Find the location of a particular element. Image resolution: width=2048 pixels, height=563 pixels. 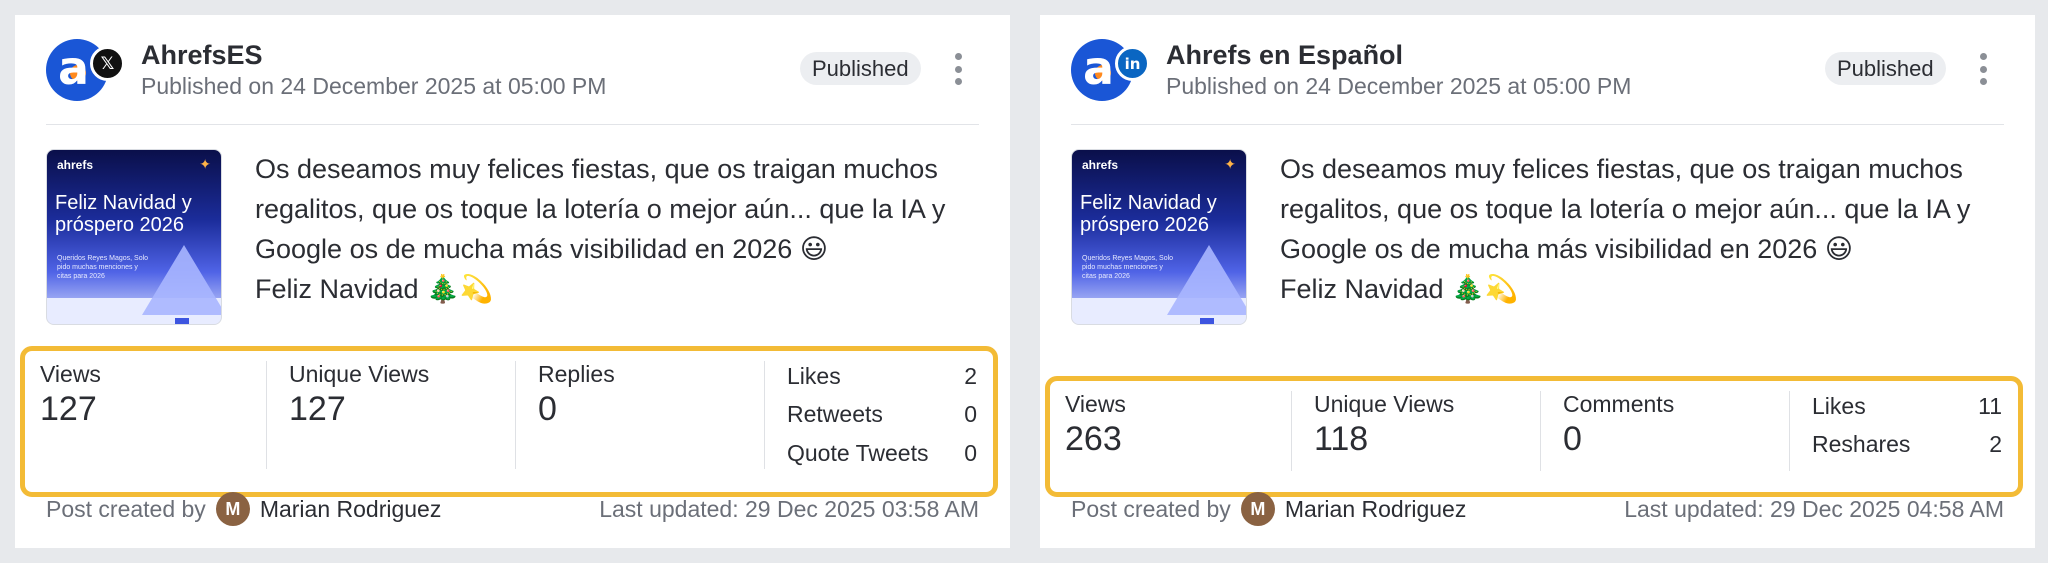

metric-retweets: Retweets 0 is located at coordinates (882, 414).